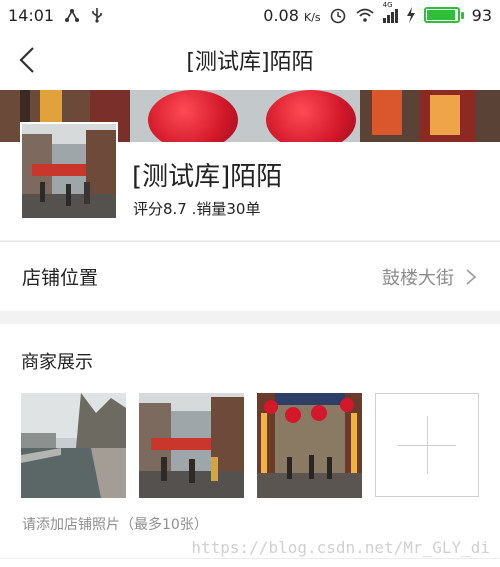  What do you see at coordinates (28, 60) in the screenshot?
I see `back-arrow-icon` at bounding box center [28, 60].